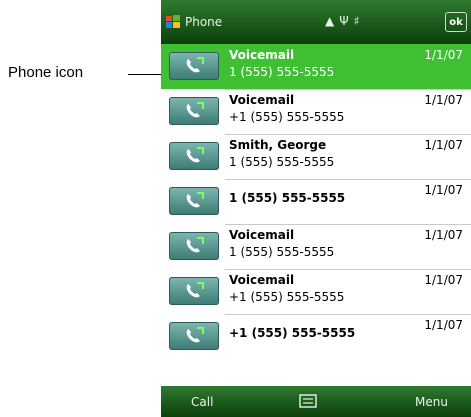  What do you see at coordinates (287, 198) in the screenshot?
I see `caller-name: 1 (555) 555-5555` at bounding box center [287, 198].